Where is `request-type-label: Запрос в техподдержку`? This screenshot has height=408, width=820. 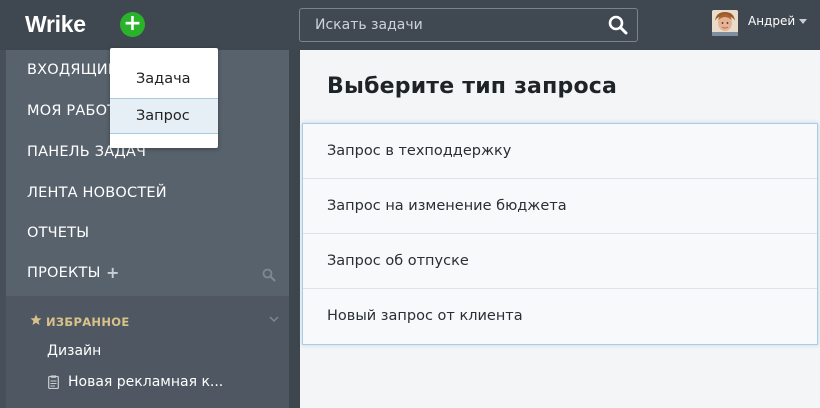 request-type-label: Запрос в техподдержку is located at coordinates (419, 151).